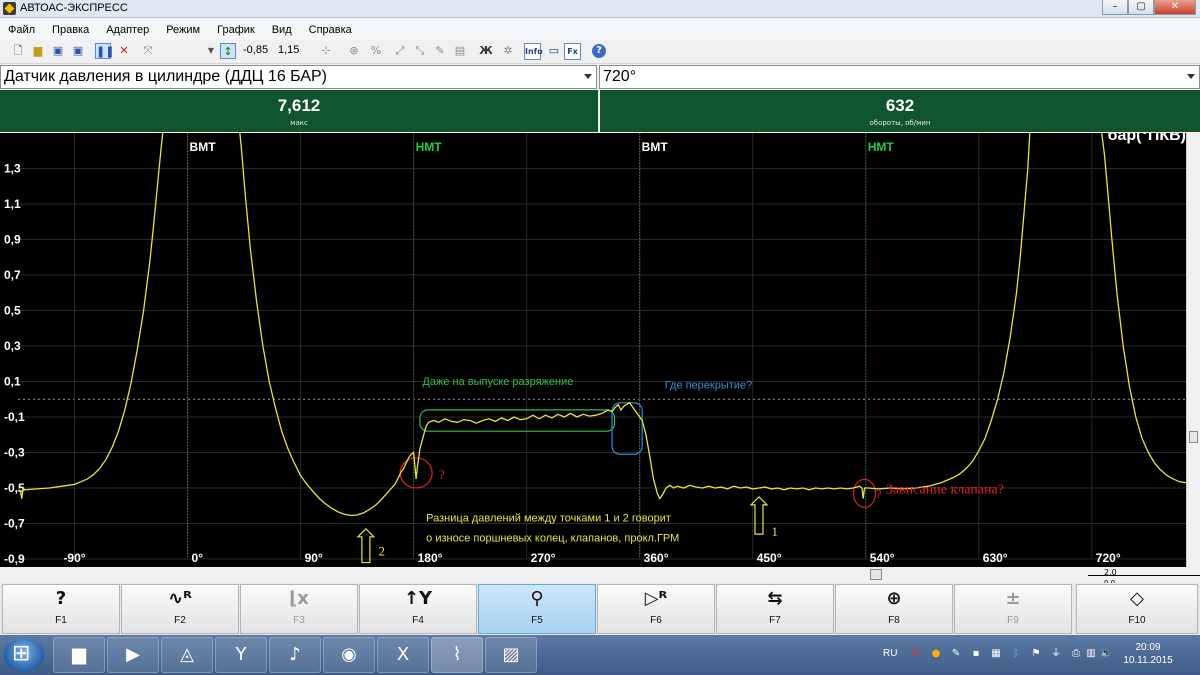 The height and width of the screenshot is (675, 1200). I want to click on f2-wave-button: ∿ᴿ F2, so click(180, 609).